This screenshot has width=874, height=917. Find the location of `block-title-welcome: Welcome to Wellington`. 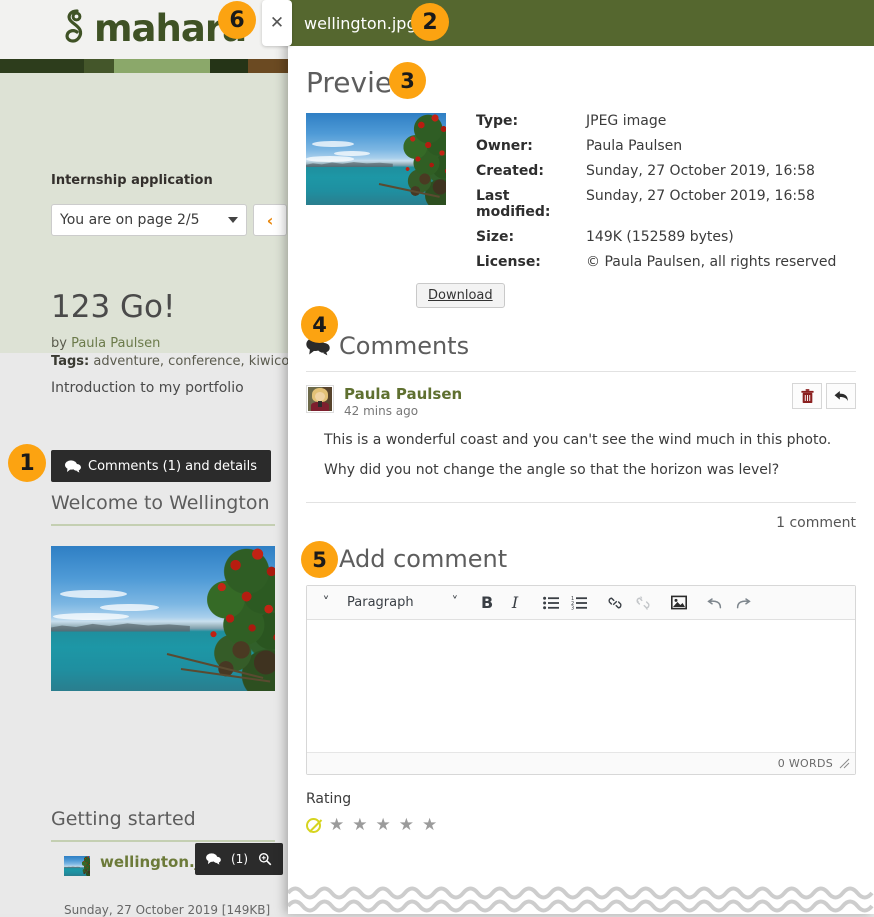

block-title-welcome: Welcome to Wellington is located at coordinates (160, 503).